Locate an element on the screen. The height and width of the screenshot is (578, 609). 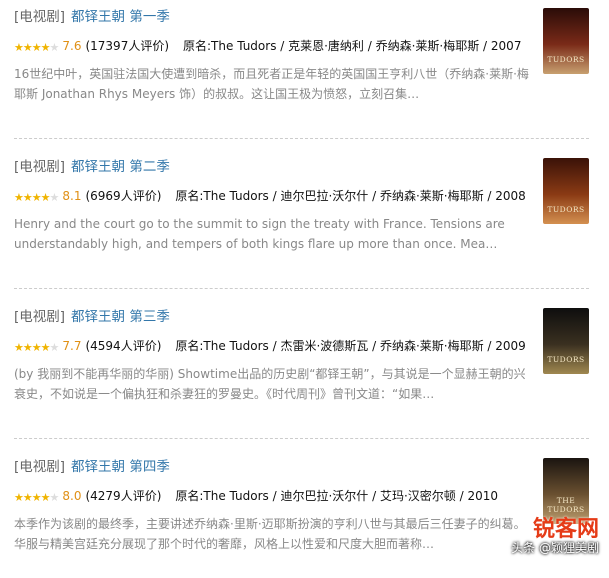
rating-votes: (4594人评价) is located at coordinates (123, 346).